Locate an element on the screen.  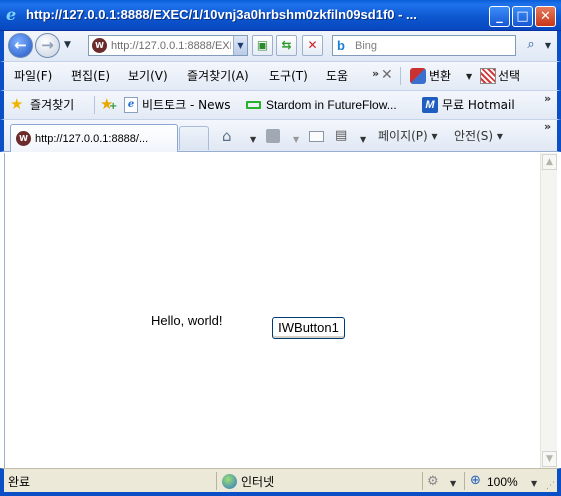
ie-page-icon: e is located at coordinates (131, 105).